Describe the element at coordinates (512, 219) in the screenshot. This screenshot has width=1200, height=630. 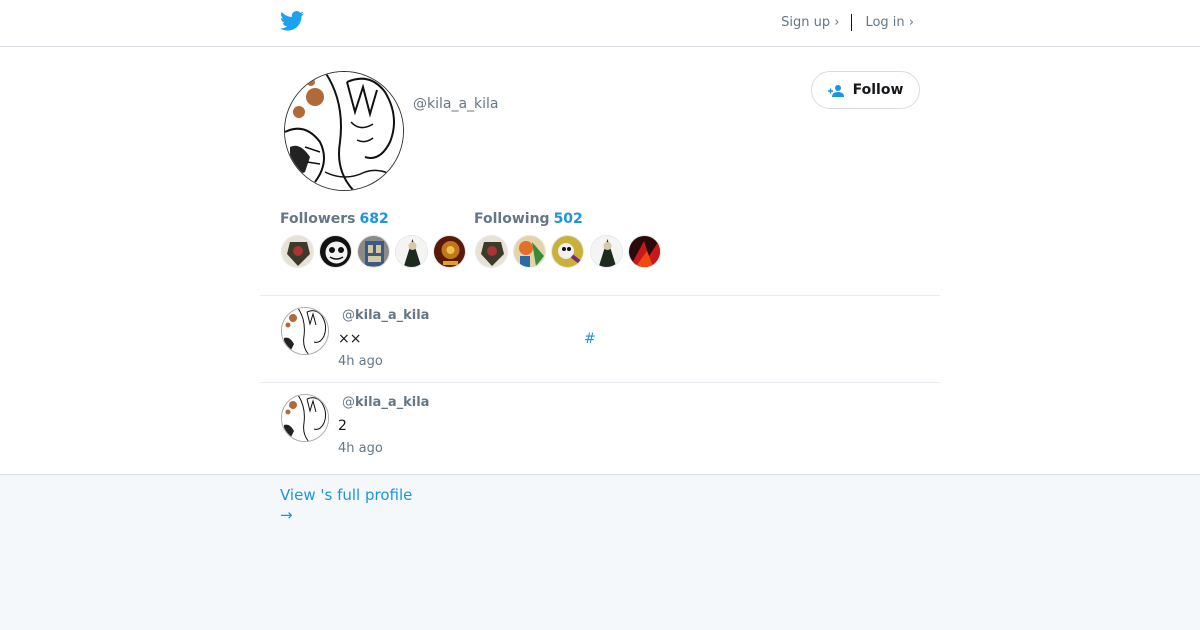
I see `following-label: Following` at that location.